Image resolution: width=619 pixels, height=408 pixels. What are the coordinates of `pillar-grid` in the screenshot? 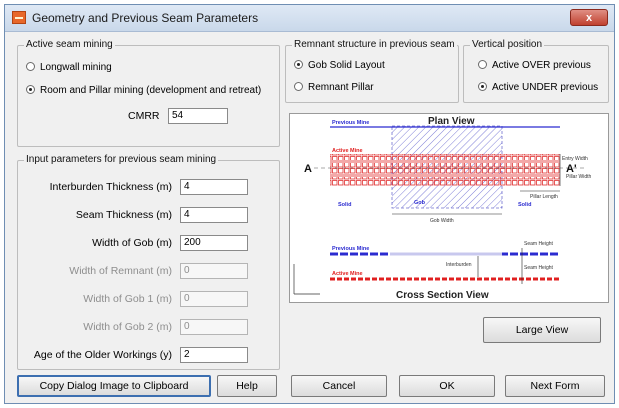 It's located at (445, 170).